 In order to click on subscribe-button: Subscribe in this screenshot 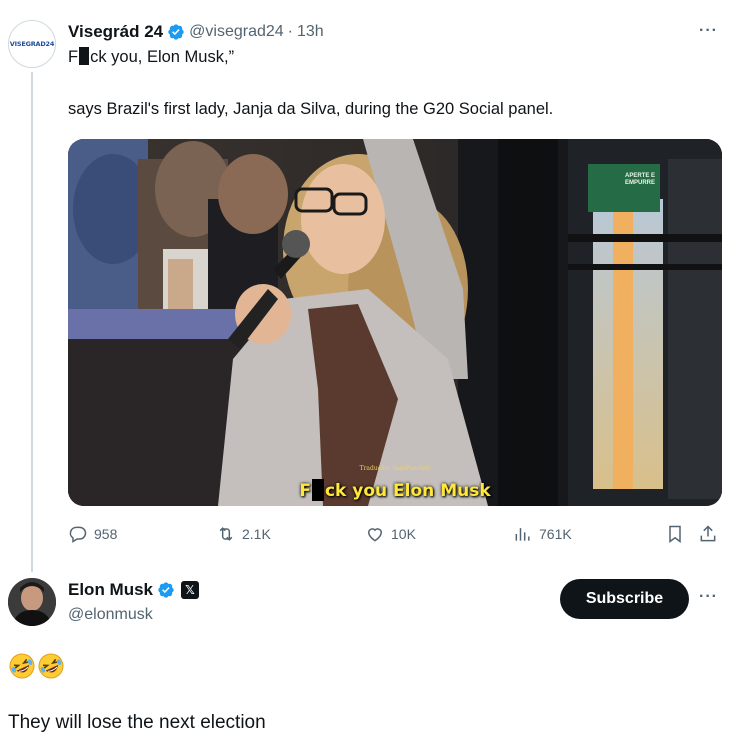, I will do `click(624, 599)`.